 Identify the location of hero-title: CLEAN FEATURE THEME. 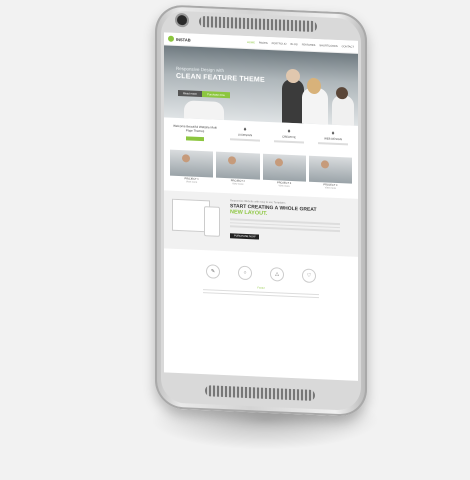
(220, 78).